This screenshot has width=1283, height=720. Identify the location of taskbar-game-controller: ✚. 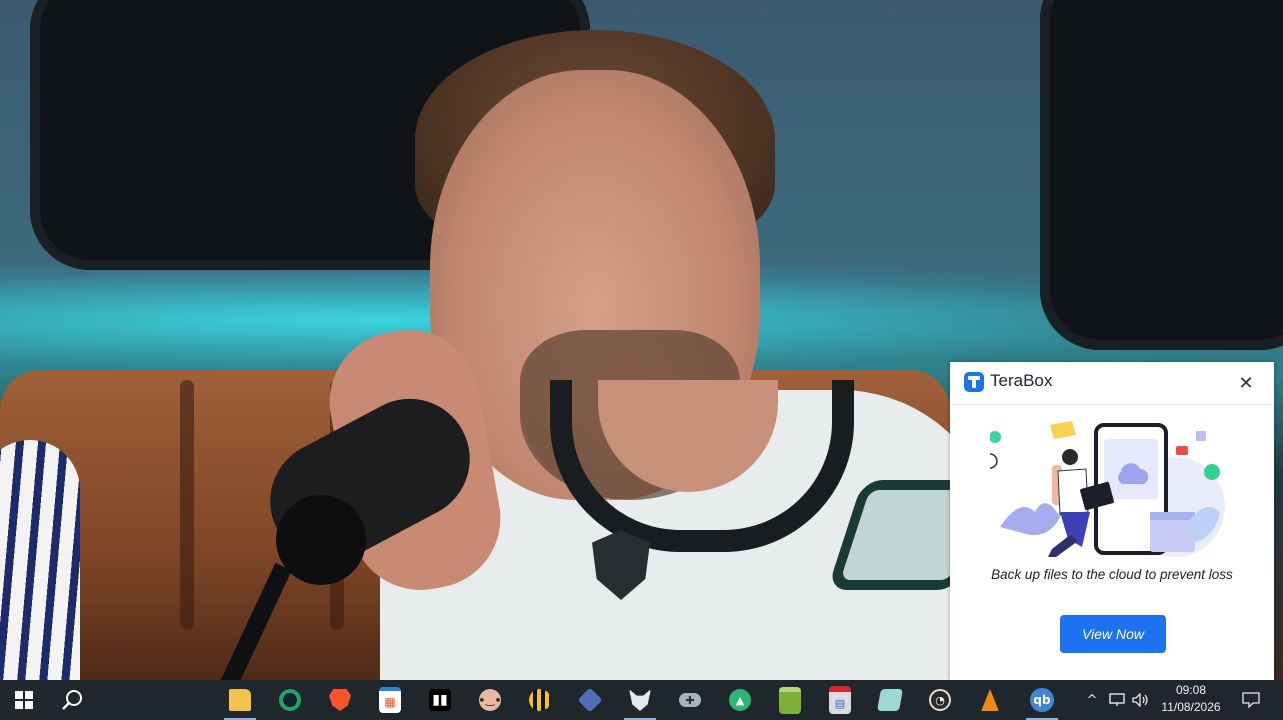
(690, 700).